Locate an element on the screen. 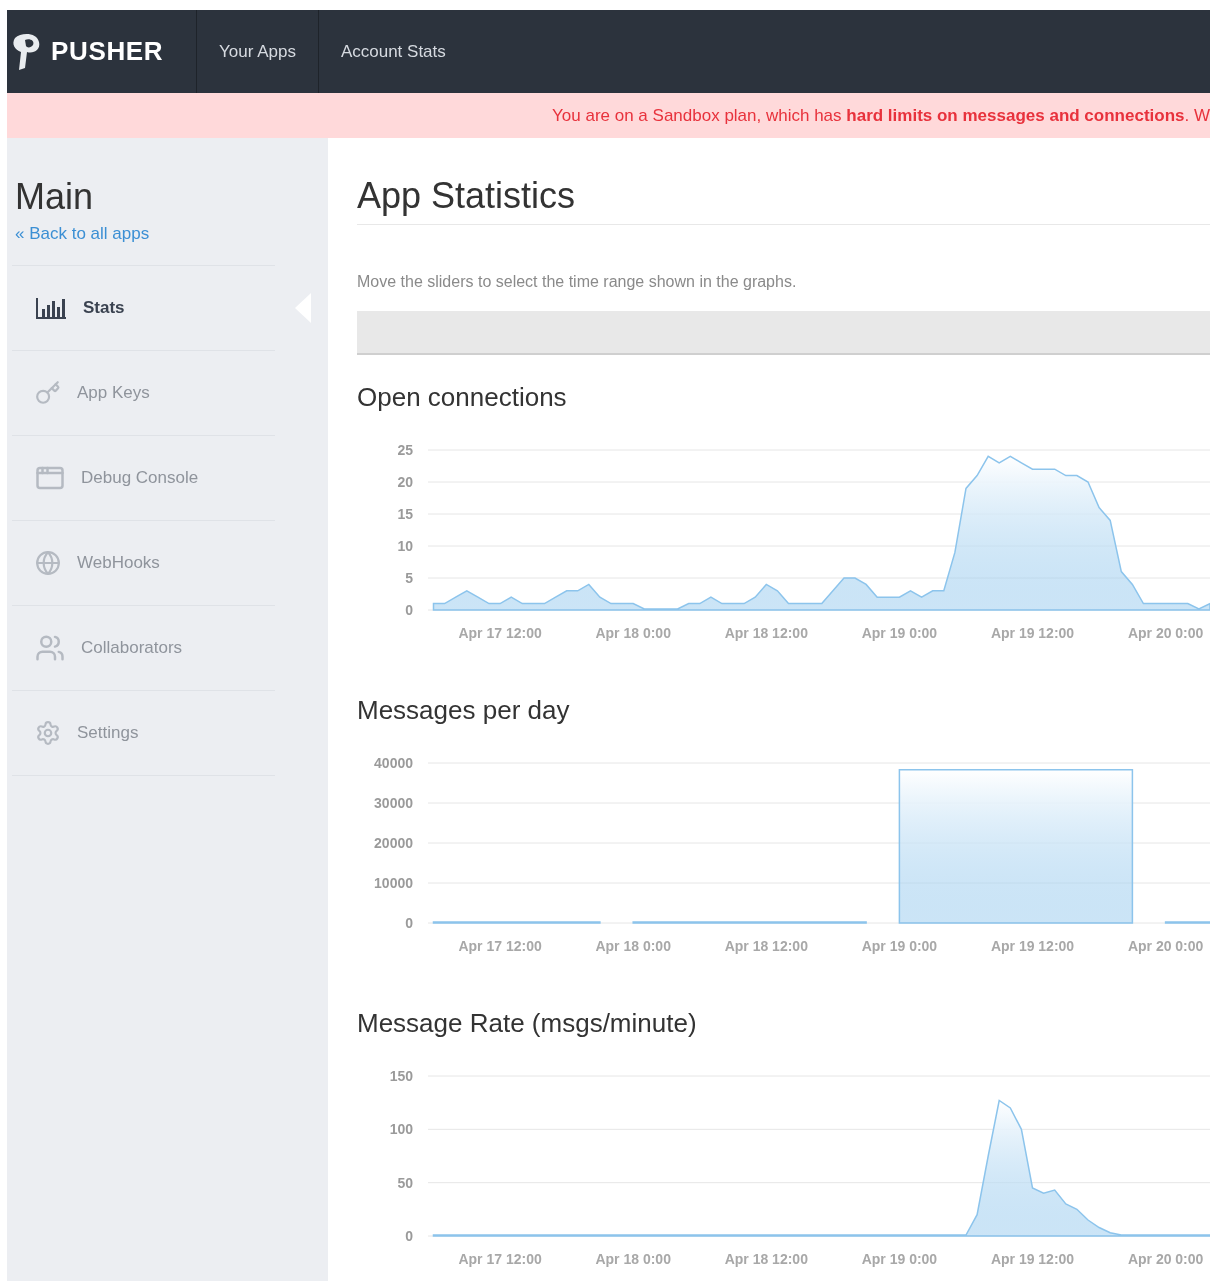  sidebar-item: Stats is located at coordinates (143, 308).